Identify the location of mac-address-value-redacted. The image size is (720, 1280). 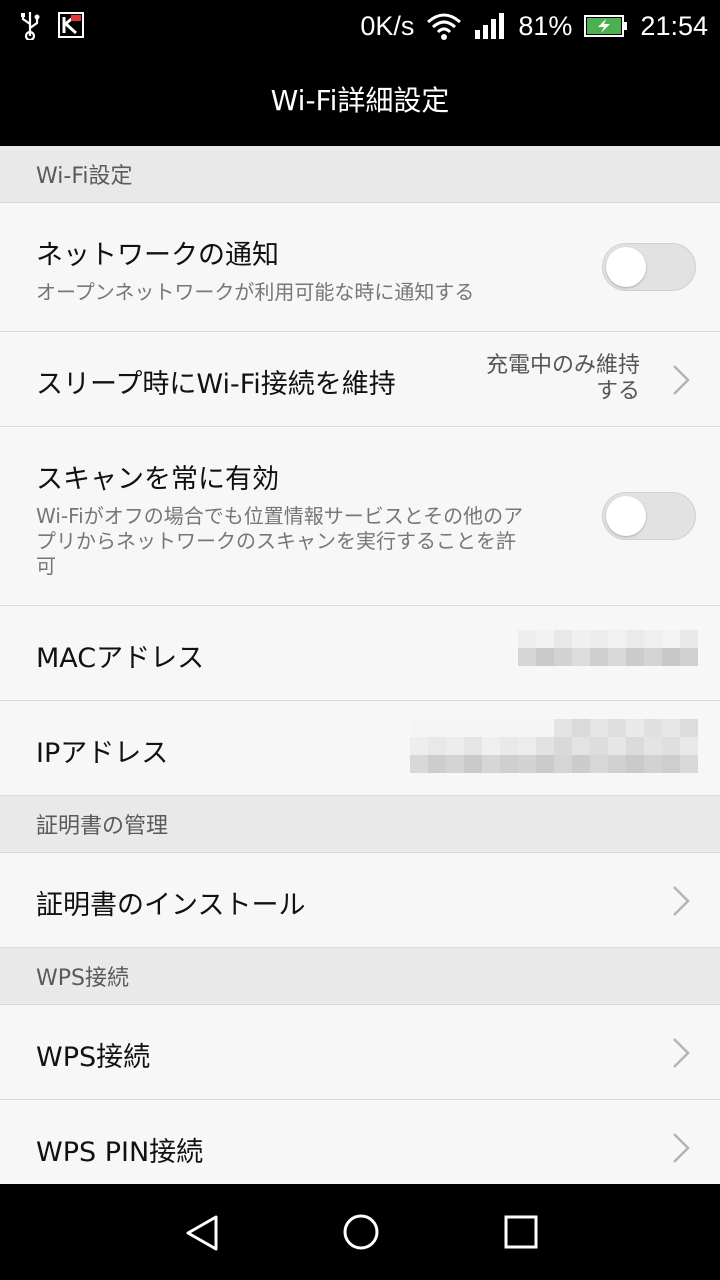
(608, 648).